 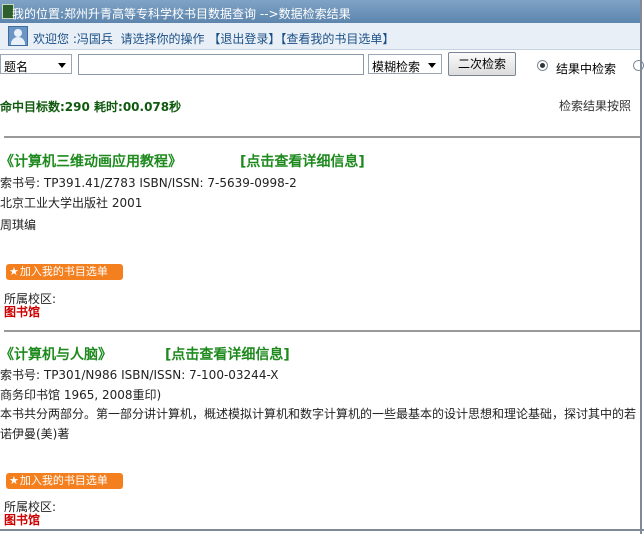 What do you see at coordinates (641, 267) in the screenshot?
I see `window-border-right` at bounding box center [641, 267].